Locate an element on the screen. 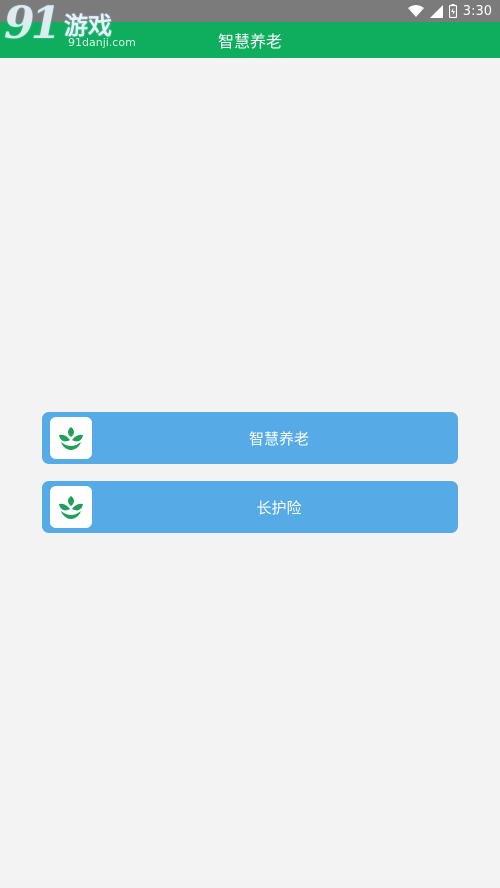 The height and width of the screenshot is (888, 500). status-time: 3:30 is located at coordinates (477, 11).